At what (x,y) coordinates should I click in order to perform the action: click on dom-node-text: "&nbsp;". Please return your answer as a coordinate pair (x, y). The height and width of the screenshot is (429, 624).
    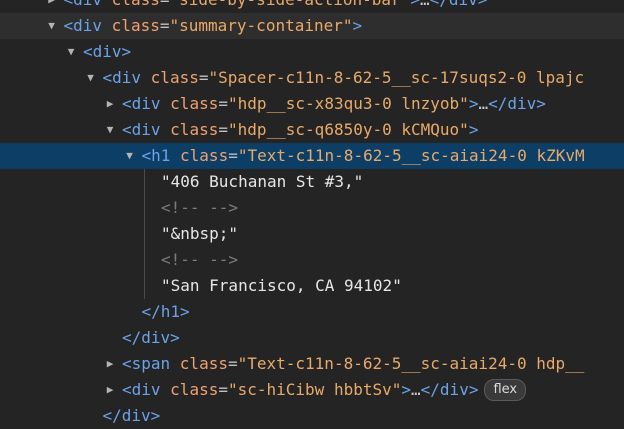
    Looking at the image, I should click on (199, 234).